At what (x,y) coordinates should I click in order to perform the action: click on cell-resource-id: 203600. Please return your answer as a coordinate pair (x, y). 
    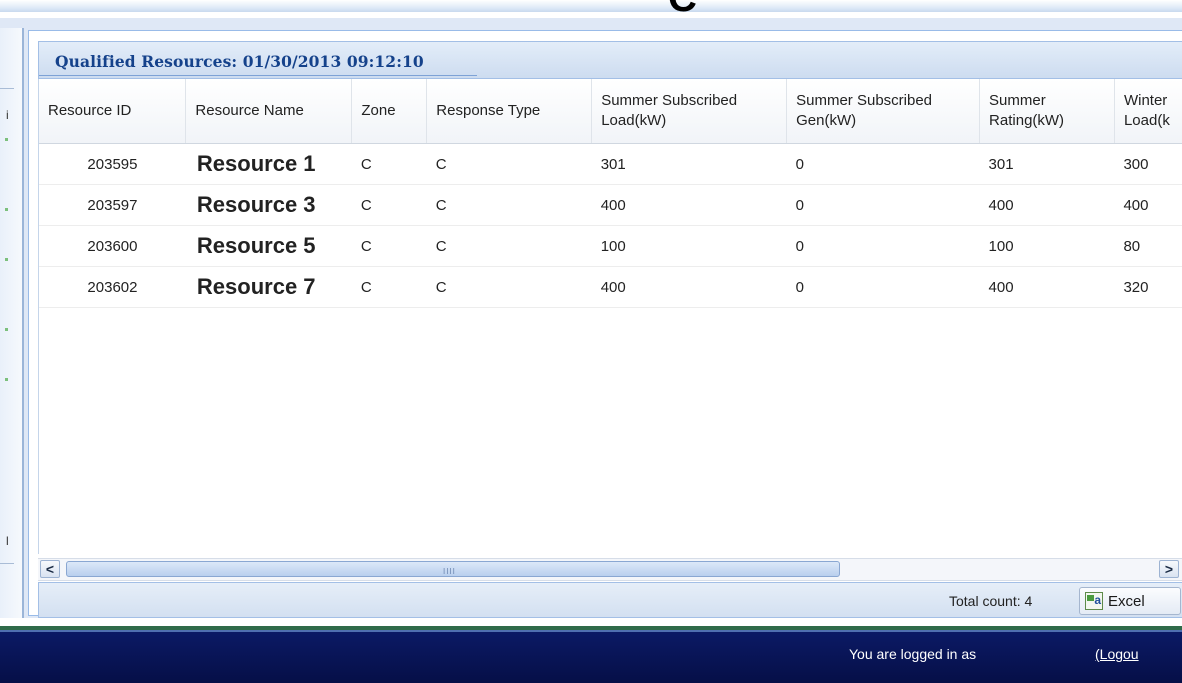
    Looking at the image, I should click on (112, 246).